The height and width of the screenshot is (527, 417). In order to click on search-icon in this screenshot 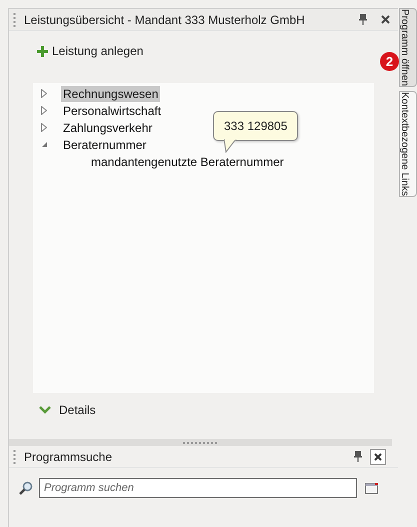, I will do `click(26, 488)`.